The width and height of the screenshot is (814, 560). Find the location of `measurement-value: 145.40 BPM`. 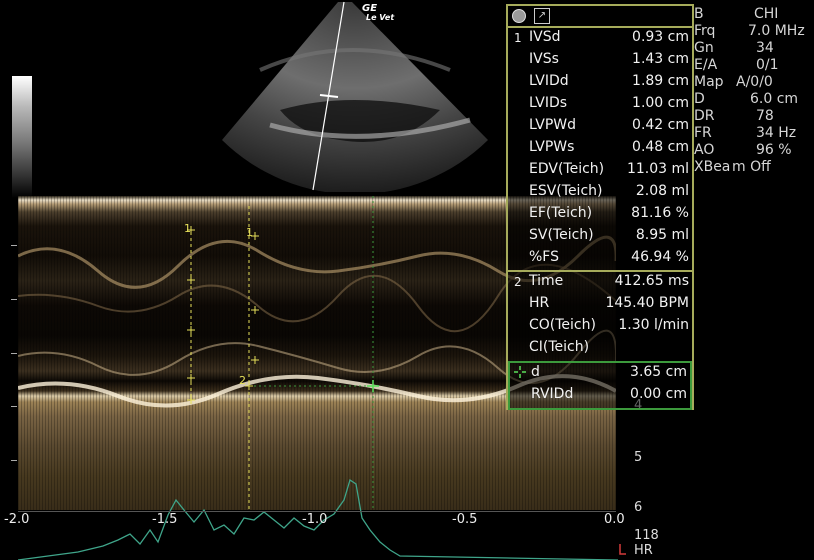

measurement-value: 145.40 BPM is located at coordinates (647, 303).